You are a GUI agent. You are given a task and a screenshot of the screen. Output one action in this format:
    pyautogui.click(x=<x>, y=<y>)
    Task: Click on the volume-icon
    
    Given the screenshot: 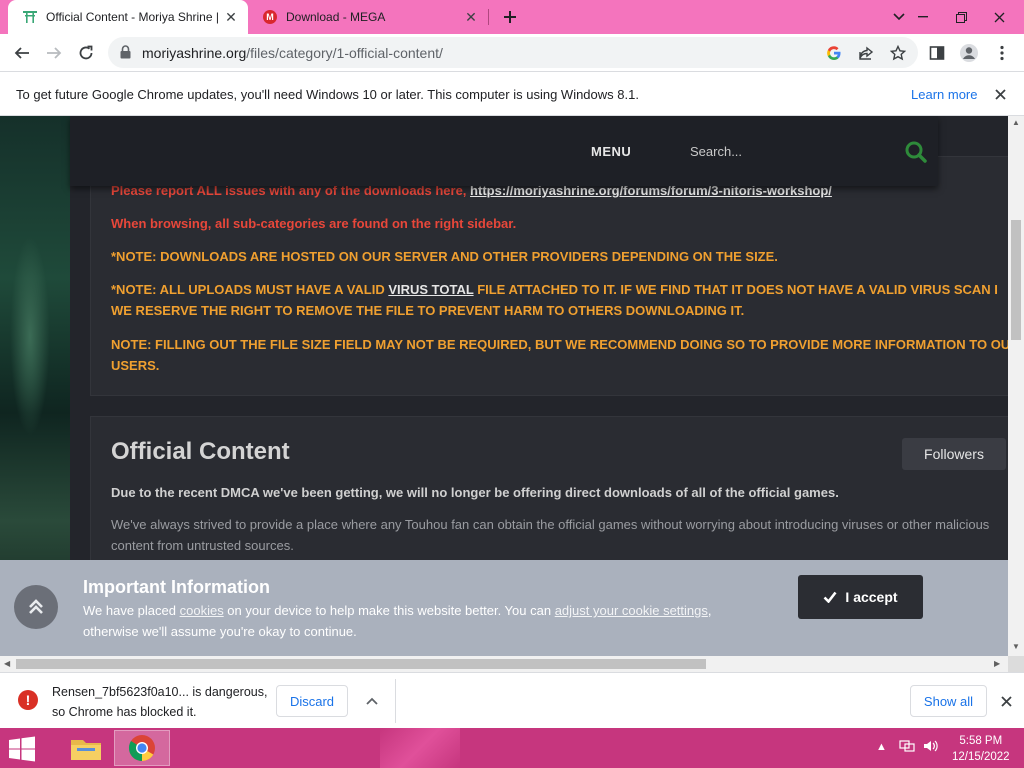 What is the action you would take?
    pyautogui.click(x=930, y=747)
    